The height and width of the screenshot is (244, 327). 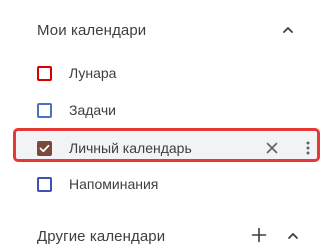 What do you see at coordinates (101, 235) in the screenshot?
I see `other-calendars-title: Другие календари` at bounding box center [101, 235].